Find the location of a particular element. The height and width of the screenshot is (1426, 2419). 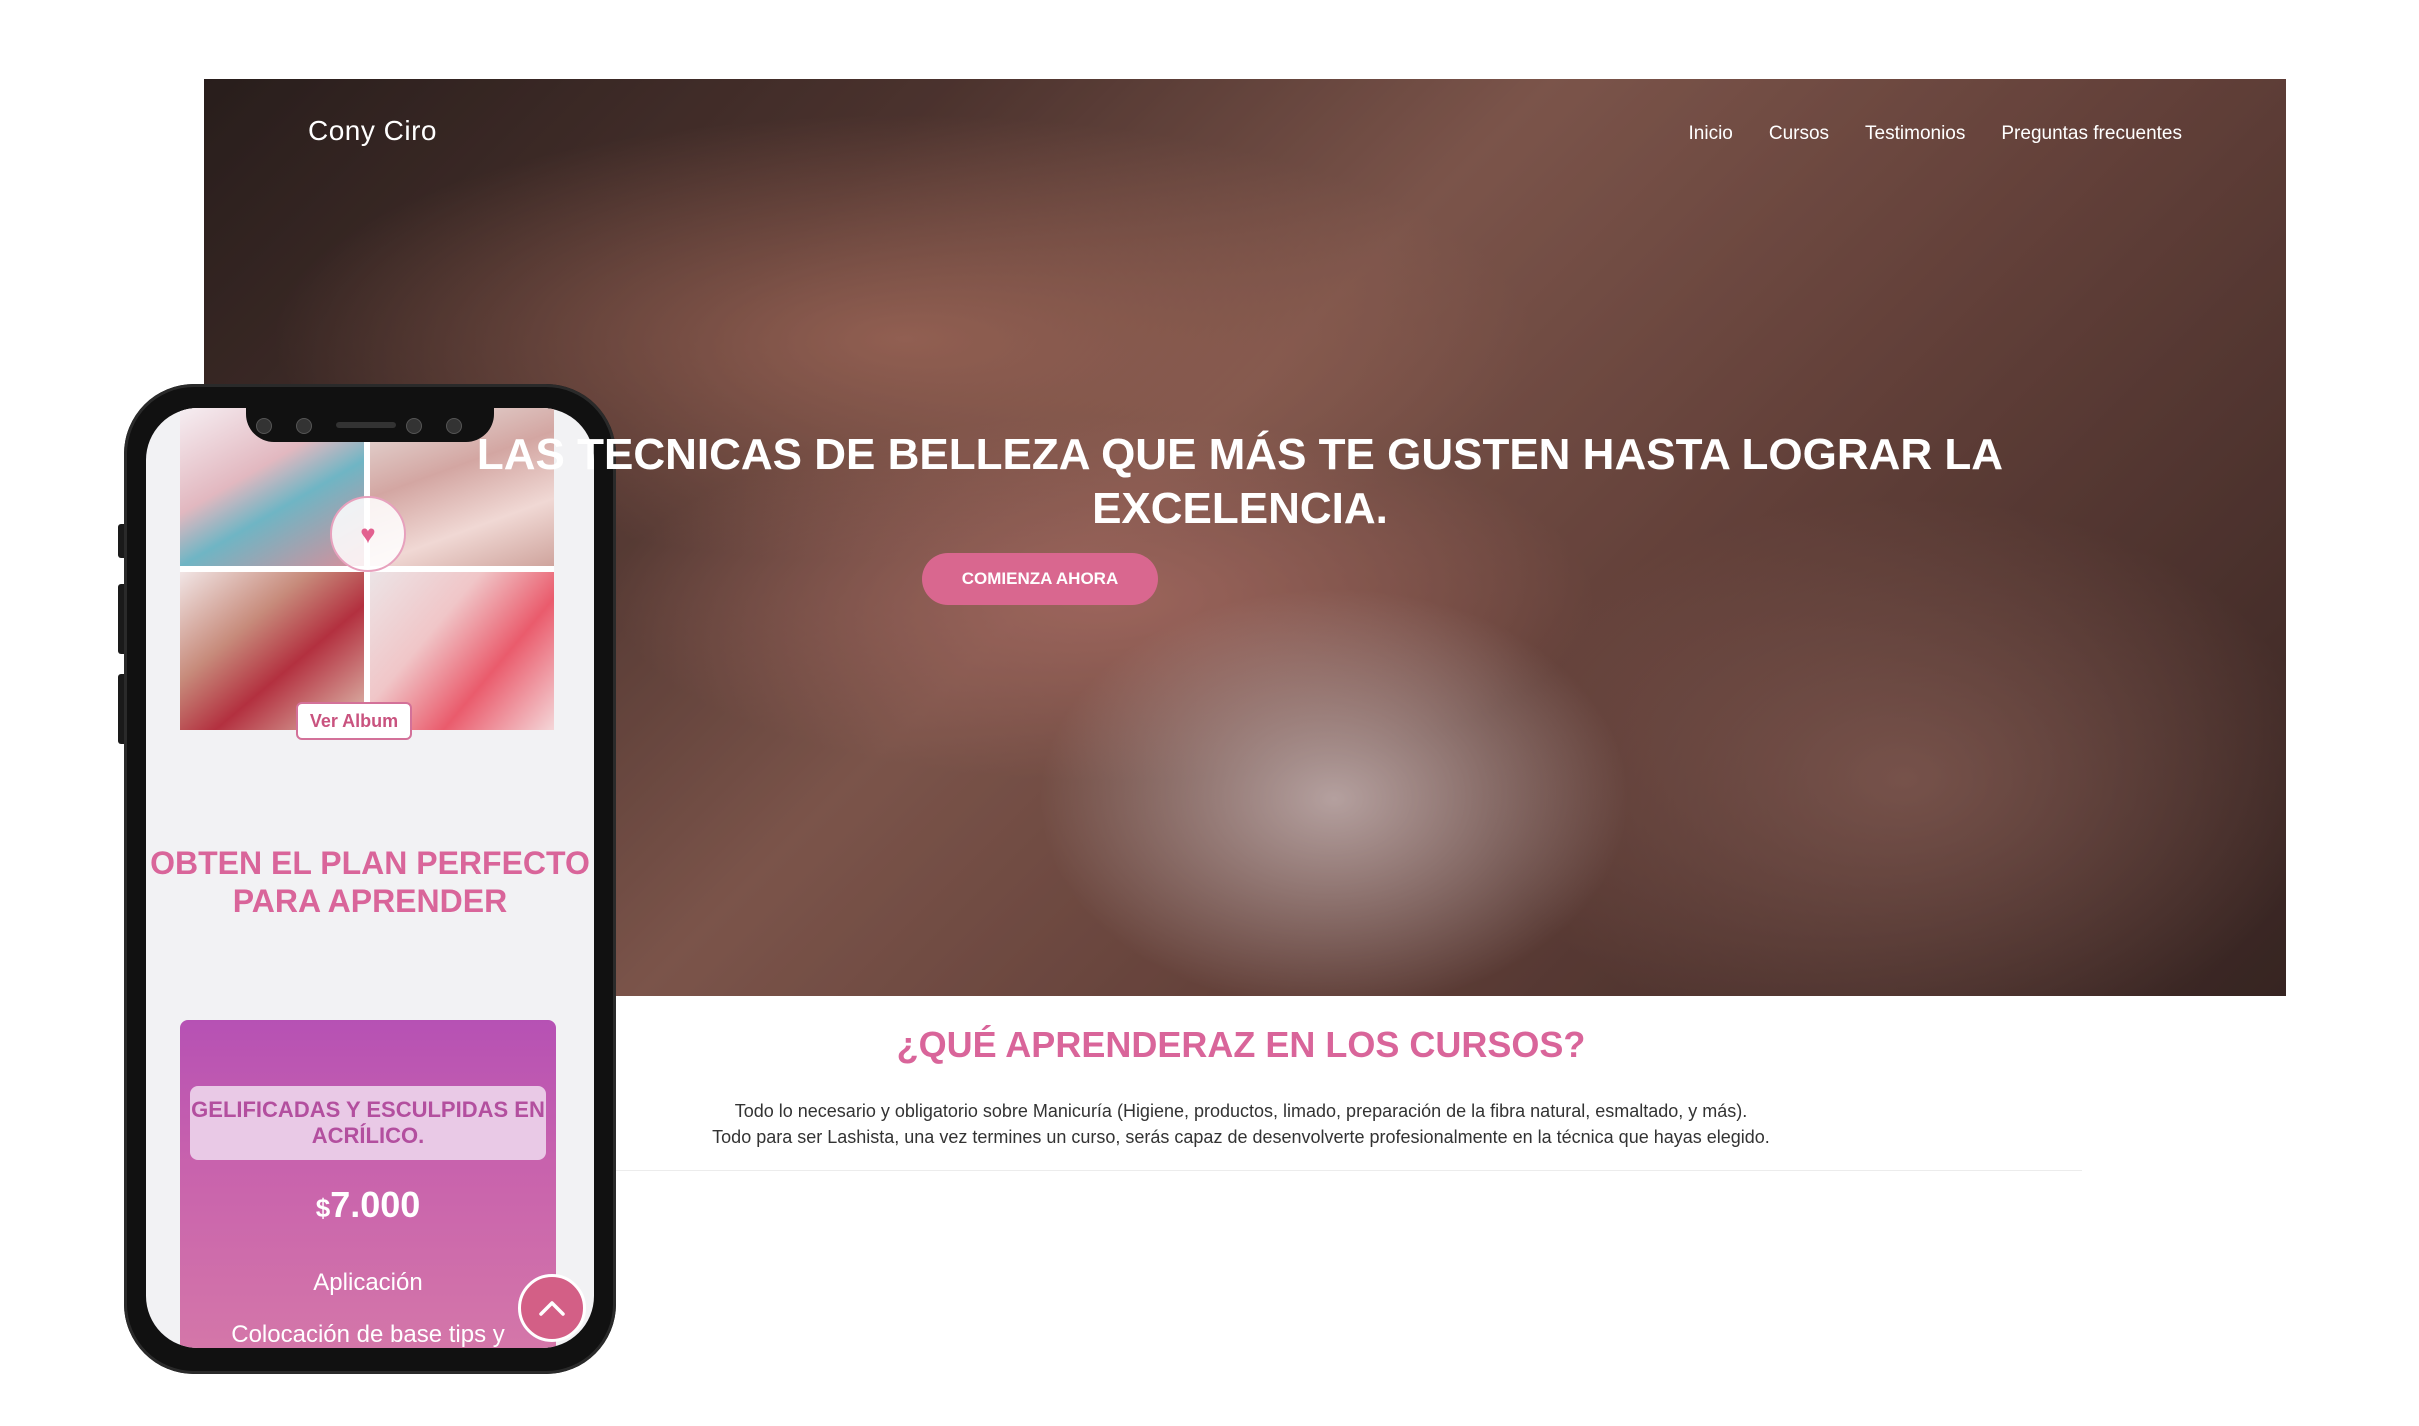

nav-item-testimonios: Testimonios is located at coordinates (1915, 134).